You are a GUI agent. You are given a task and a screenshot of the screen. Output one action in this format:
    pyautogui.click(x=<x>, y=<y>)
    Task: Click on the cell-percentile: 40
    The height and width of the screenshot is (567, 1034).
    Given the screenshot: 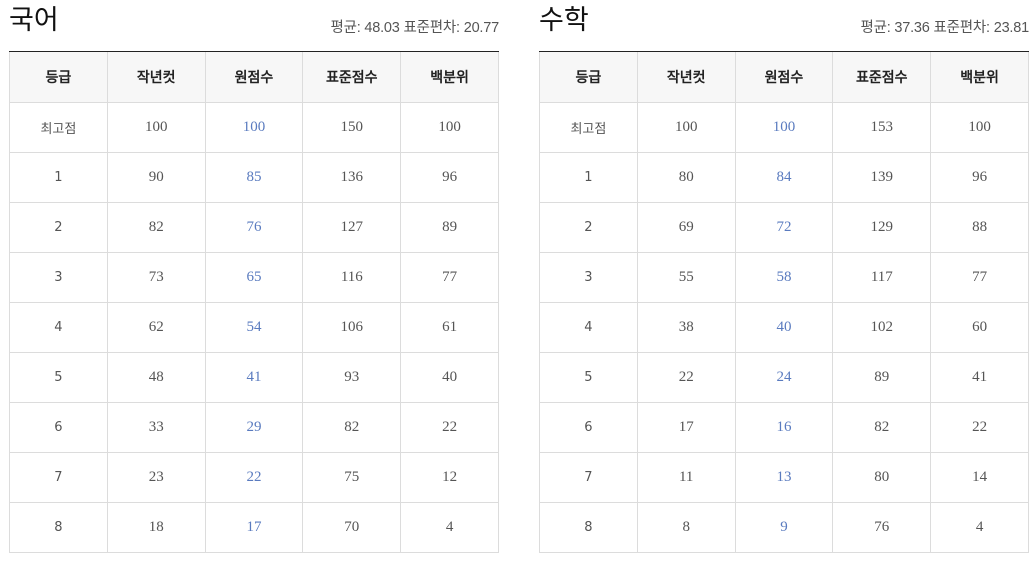 What is the action you would take?
    pyautogui.click(x=449, y=377)
    